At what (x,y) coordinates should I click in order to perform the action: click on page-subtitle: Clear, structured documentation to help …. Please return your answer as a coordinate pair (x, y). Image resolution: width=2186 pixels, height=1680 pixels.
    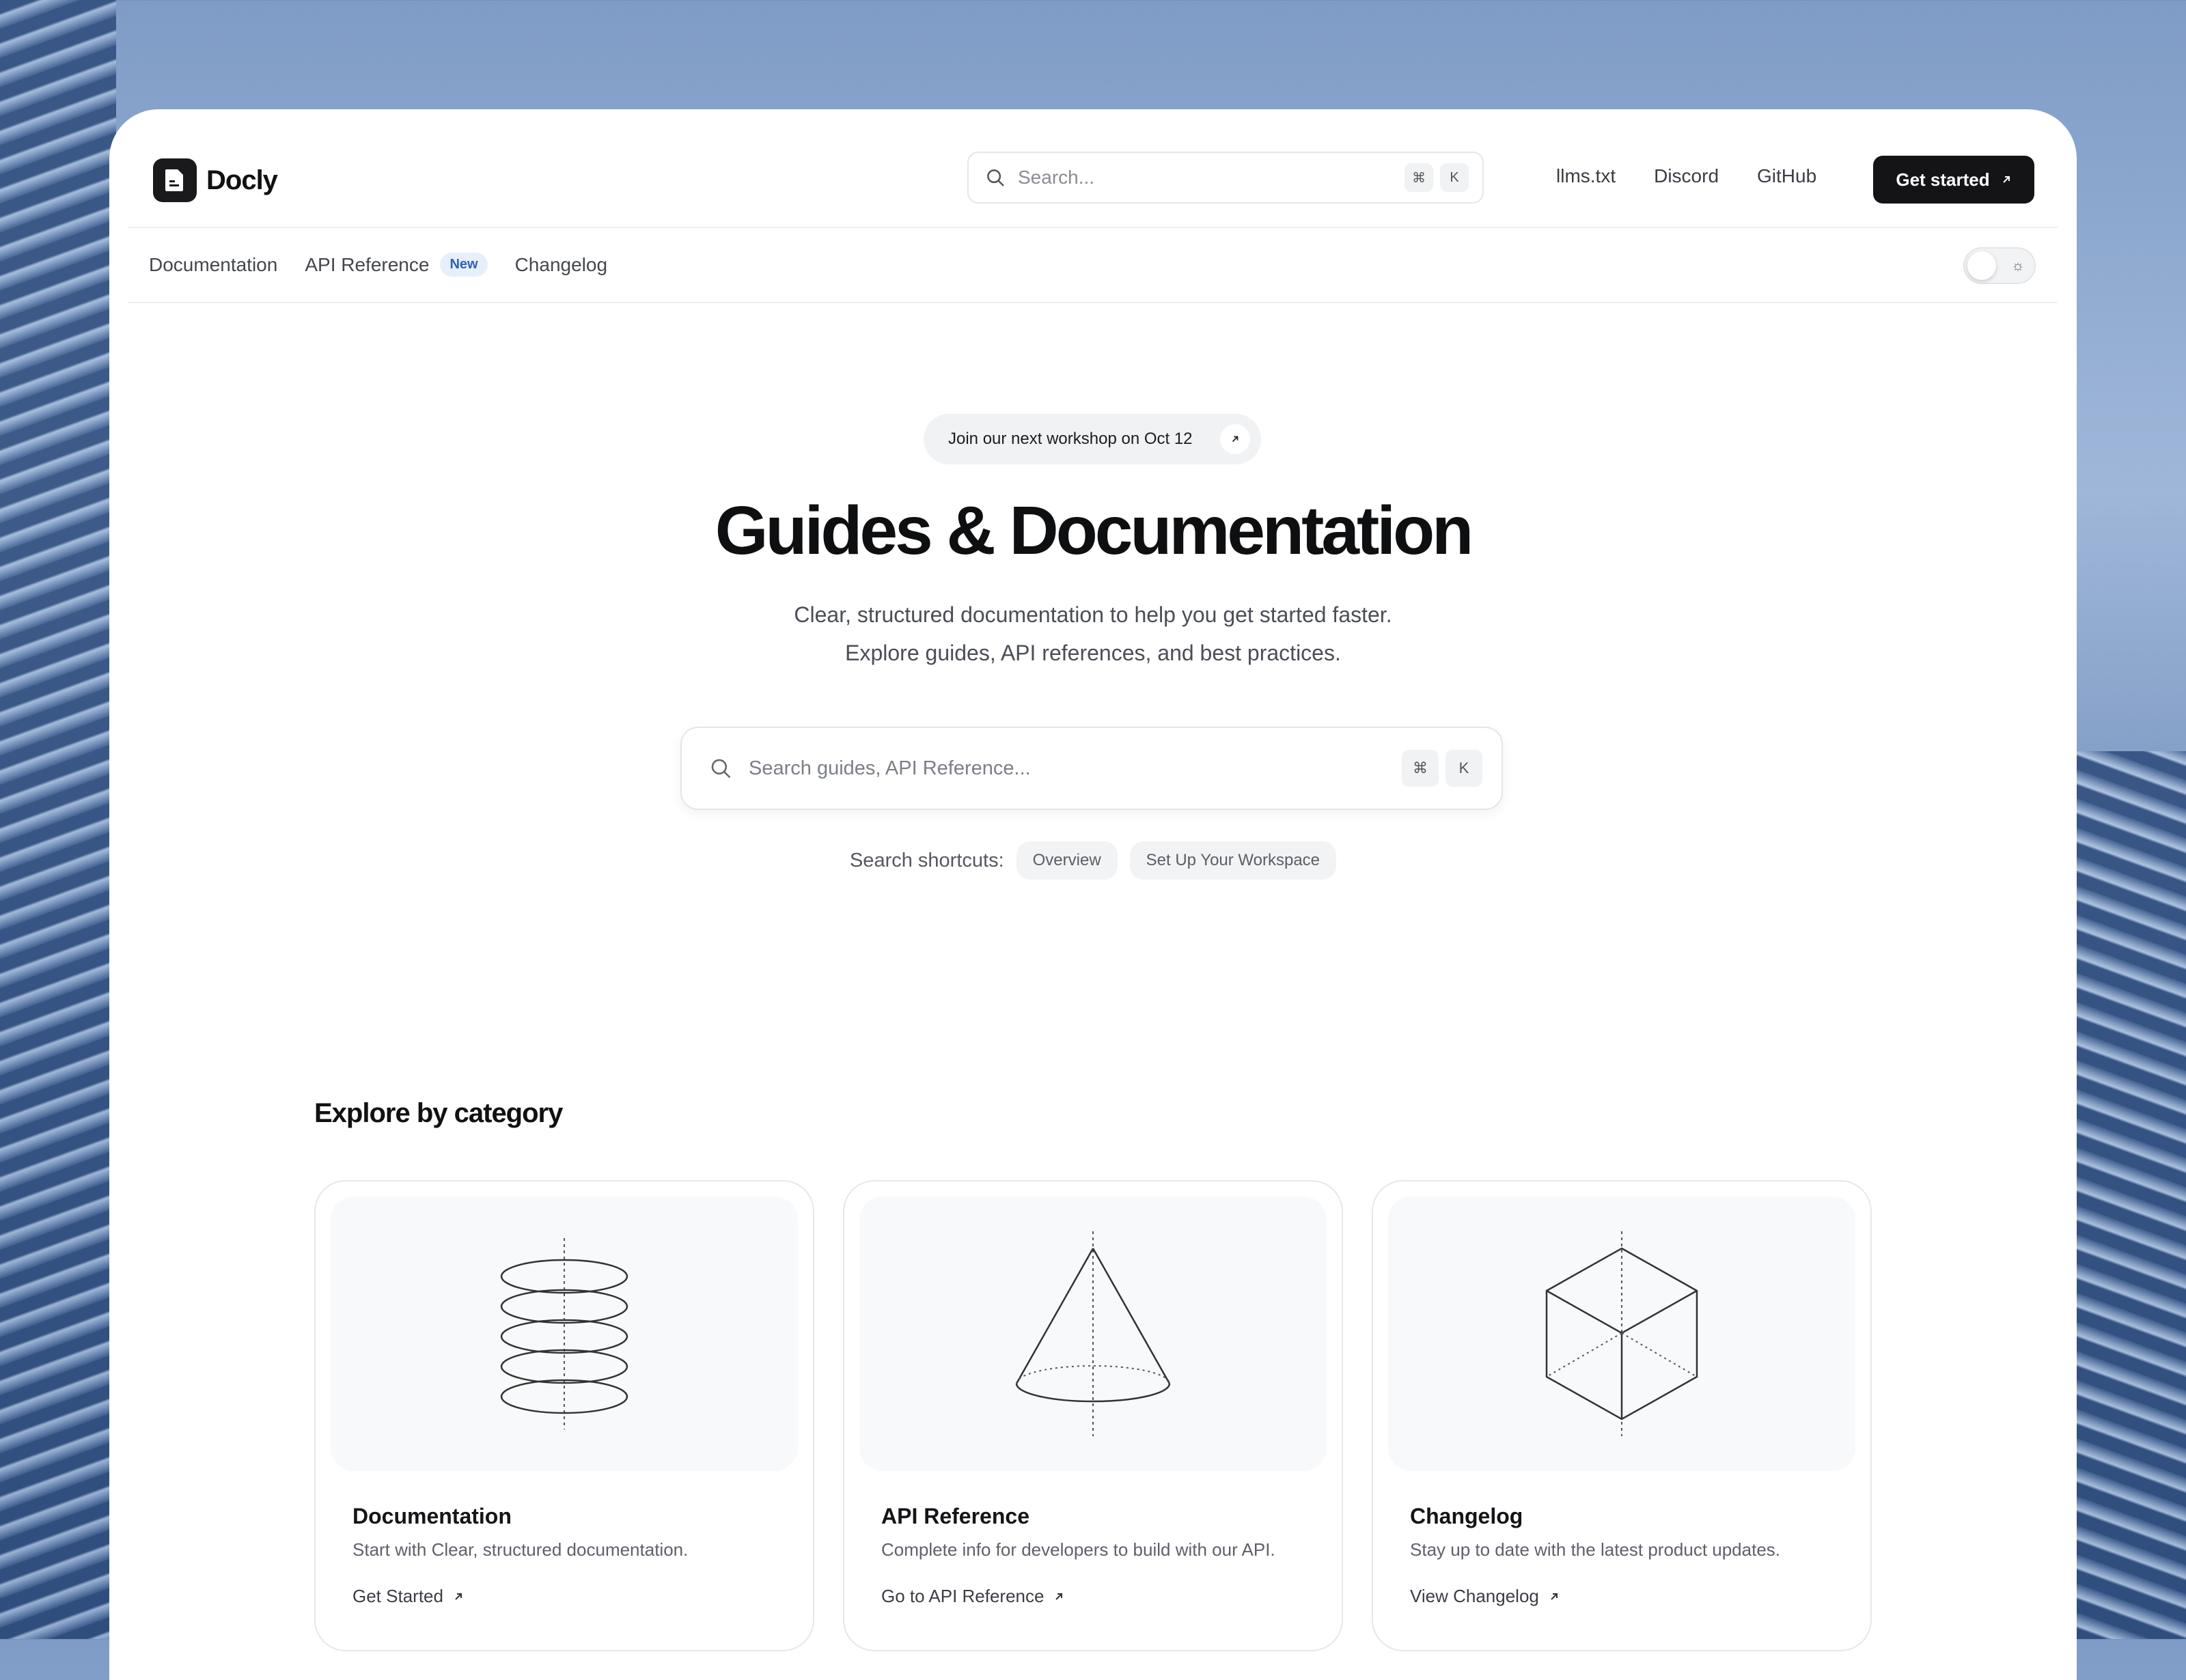
    Looking at the image, I should click on (1093, 634).